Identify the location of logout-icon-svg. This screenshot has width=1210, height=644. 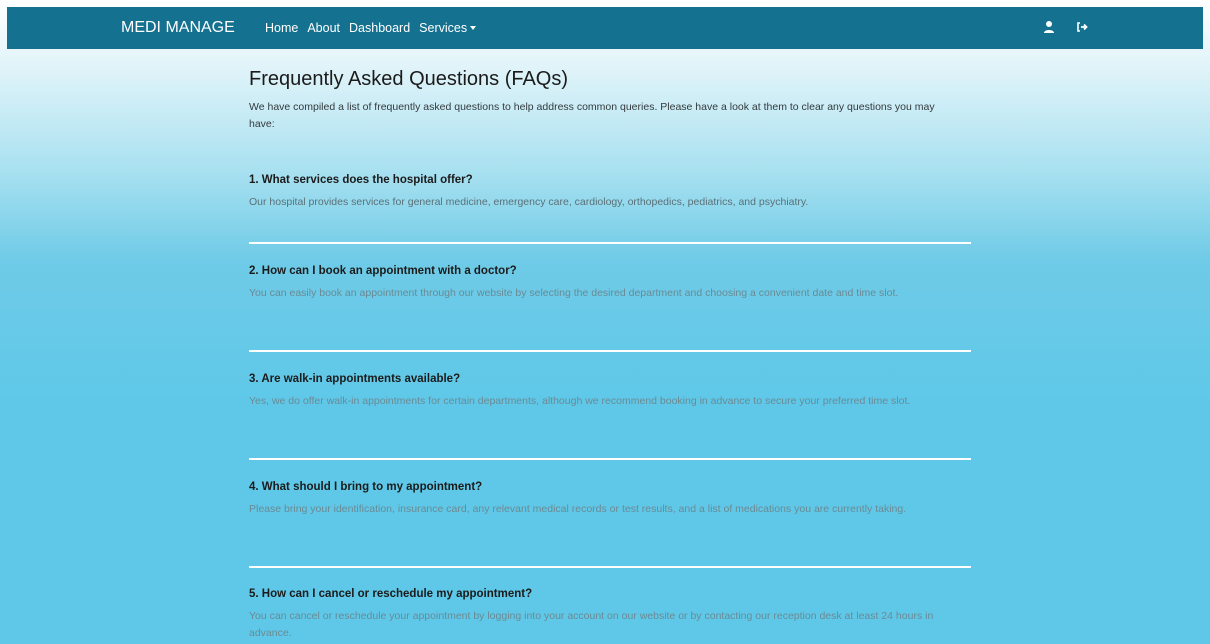
(1082, 27).